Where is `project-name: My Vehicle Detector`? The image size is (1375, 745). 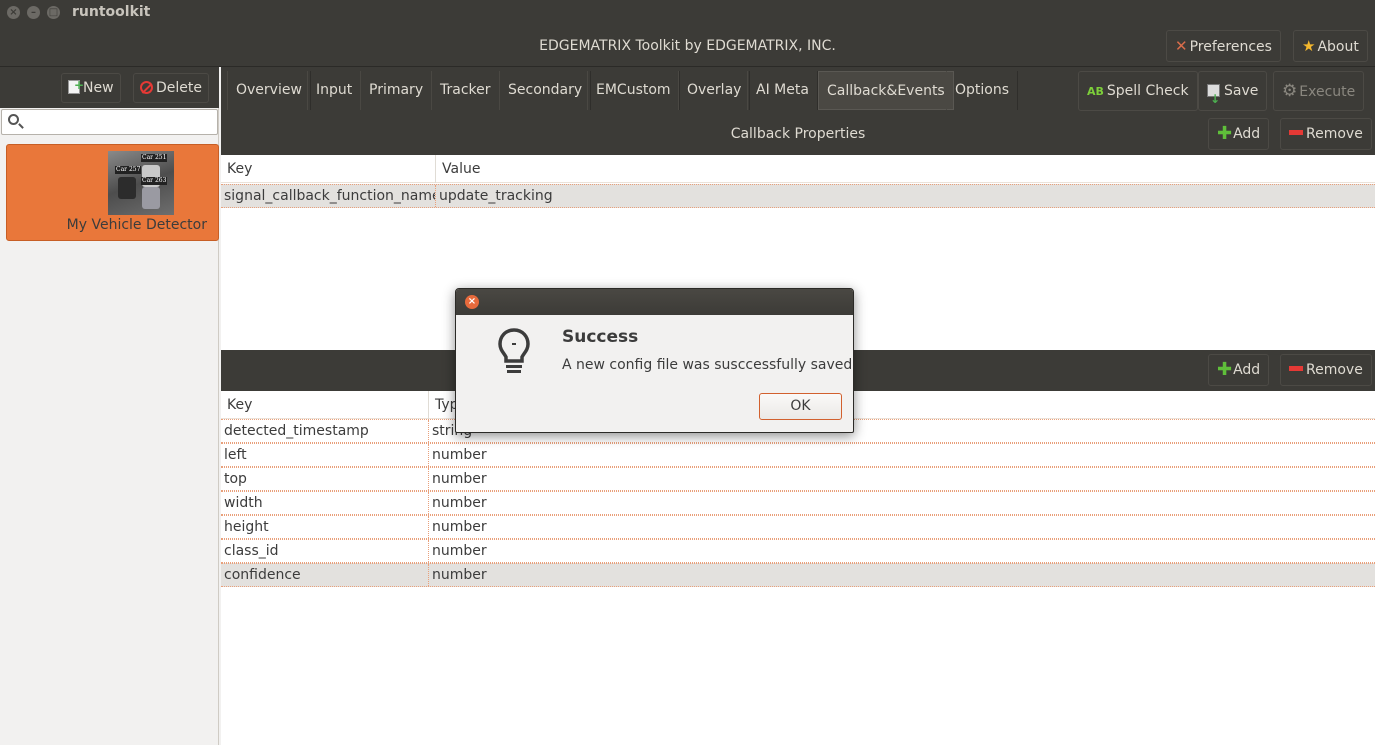 project-name: My Vehicle Detector is located at coordinates (136, 225).